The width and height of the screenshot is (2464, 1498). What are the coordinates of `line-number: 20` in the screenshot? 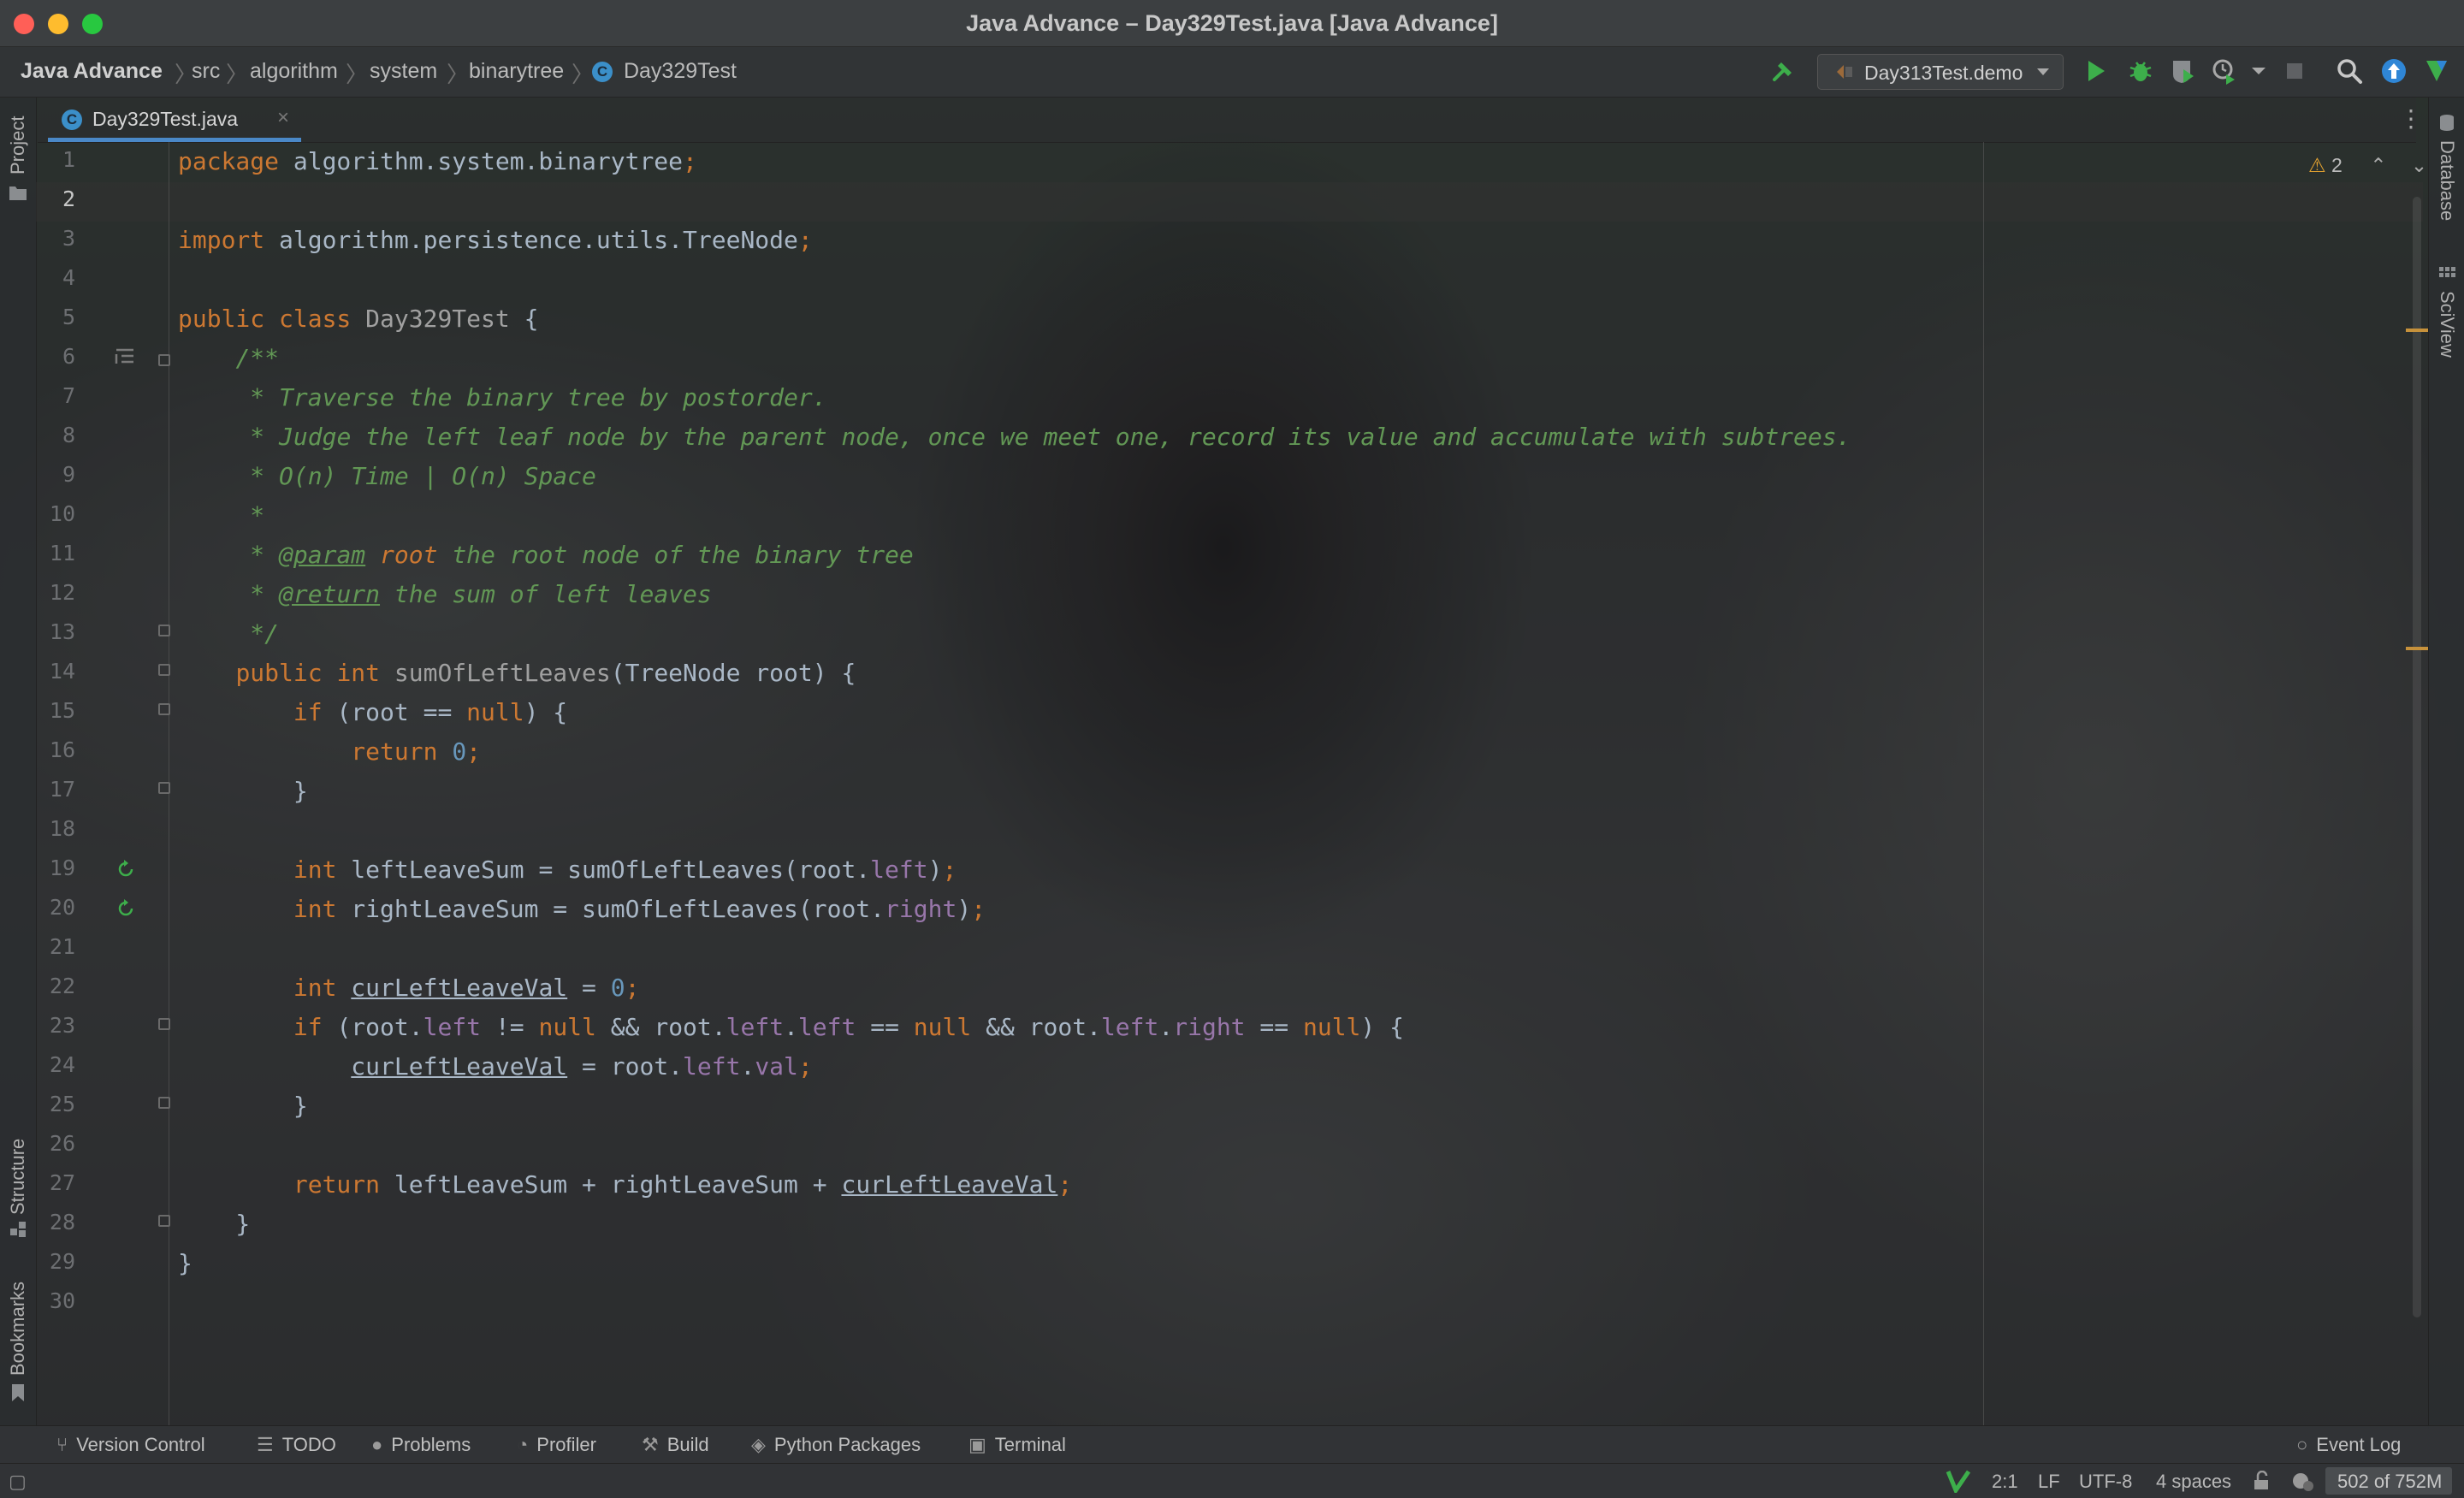 It's located at (55, 908).